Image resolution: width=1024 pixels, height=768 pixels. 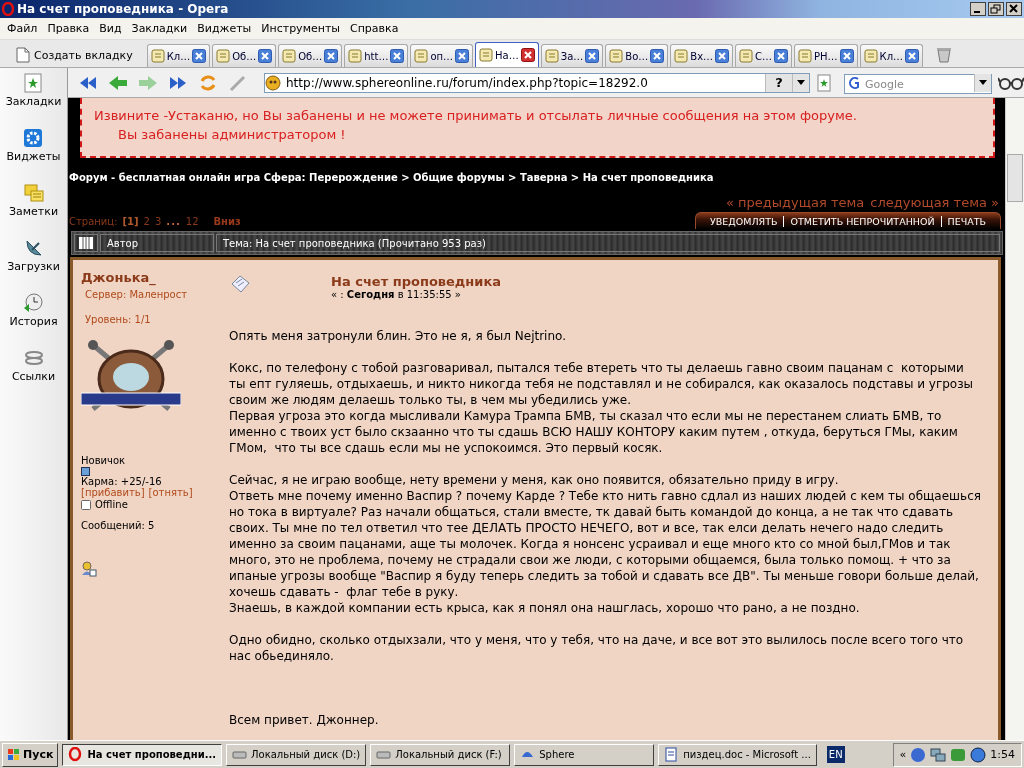 I want to click on rank-label: Новичок, so click(x=104, y=460).